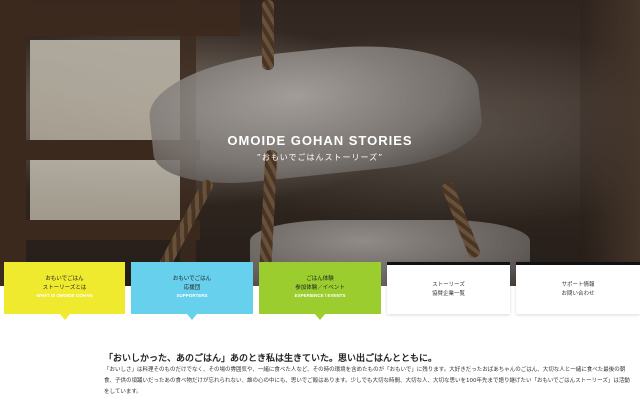 The width and height of the screenshot is (640, 416). Describe the element at coordinates (320, 287) in the screenshot. I see `nav-tile-label: 参加体験／イベント` at that location.